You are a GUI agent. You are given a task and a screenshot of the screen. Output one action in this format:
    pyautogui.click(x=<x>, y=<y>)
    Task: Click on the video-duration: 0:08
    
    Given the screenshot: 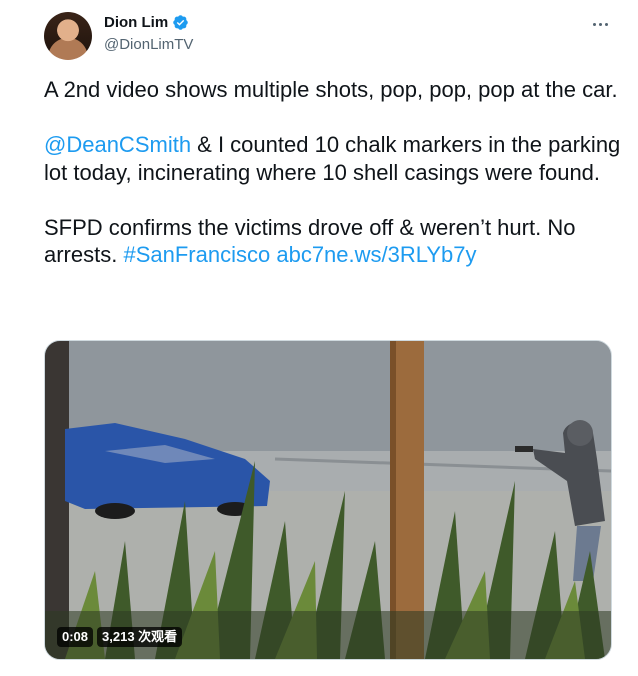 What is the action you would take?
    pyautogui.click(x=75, y=637)
    